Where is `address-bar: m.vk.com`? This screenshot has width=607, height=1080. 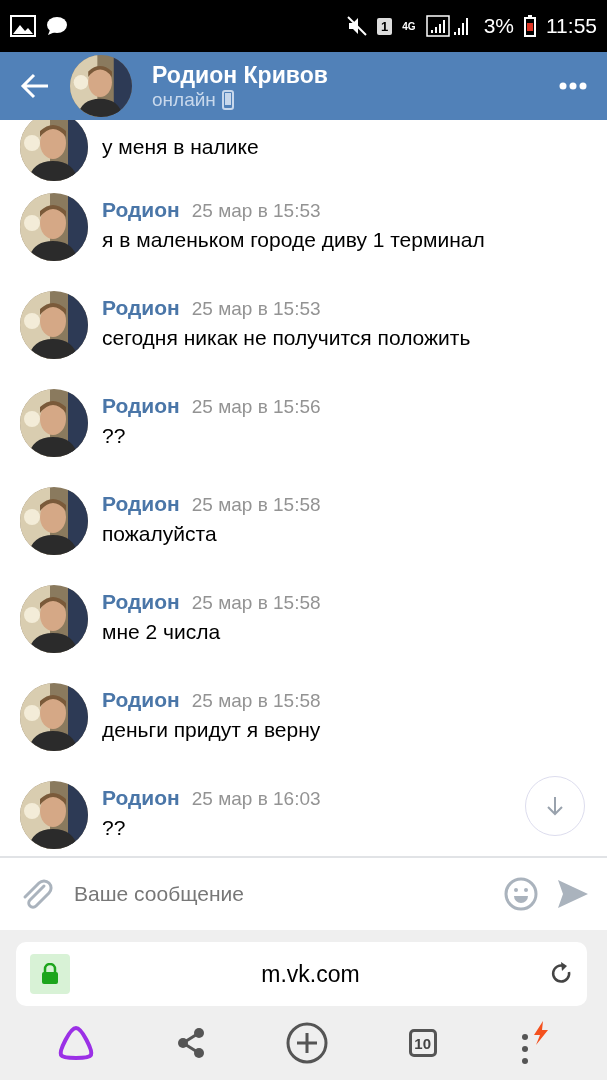 address-bar: m.vk.com is located at coordinates (301, 974).